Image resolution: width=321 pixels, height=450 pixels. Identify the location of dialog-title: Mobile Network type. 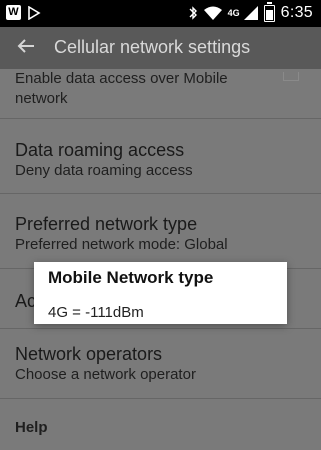
(131, 277).